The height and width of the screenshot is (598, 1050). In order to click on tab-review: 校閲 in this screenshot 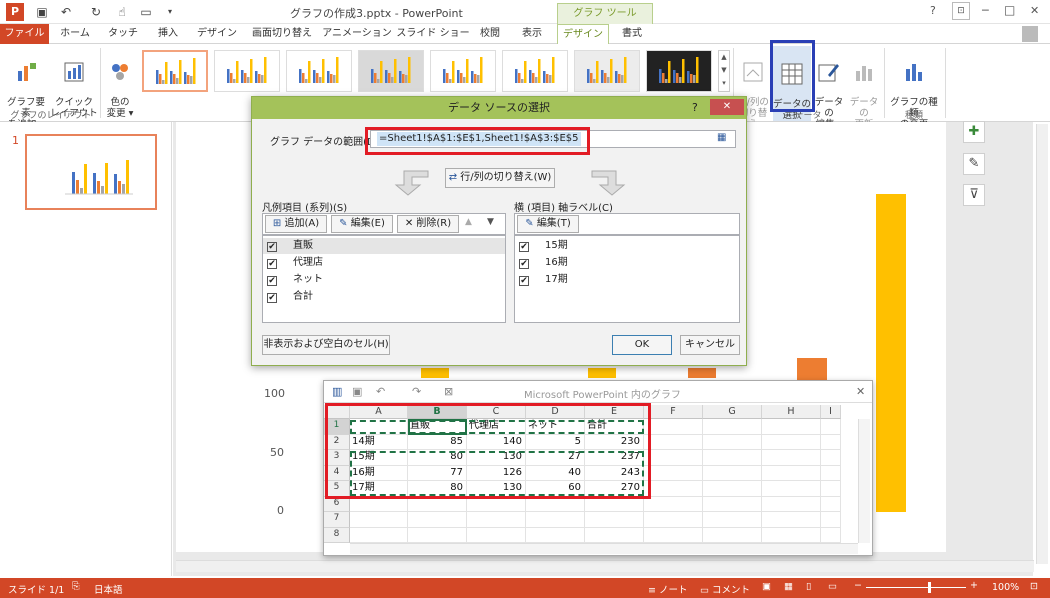, I will do `click(490, 34)`.